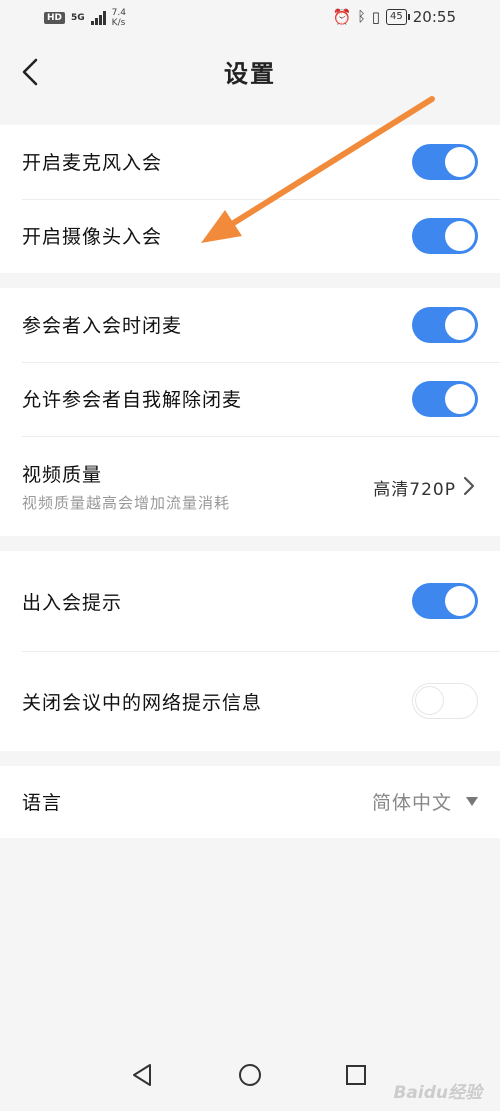 This screenshot has width=500, height=1111. I want to click on settings-group-language: 语言 简体中文, so click(250, 802).